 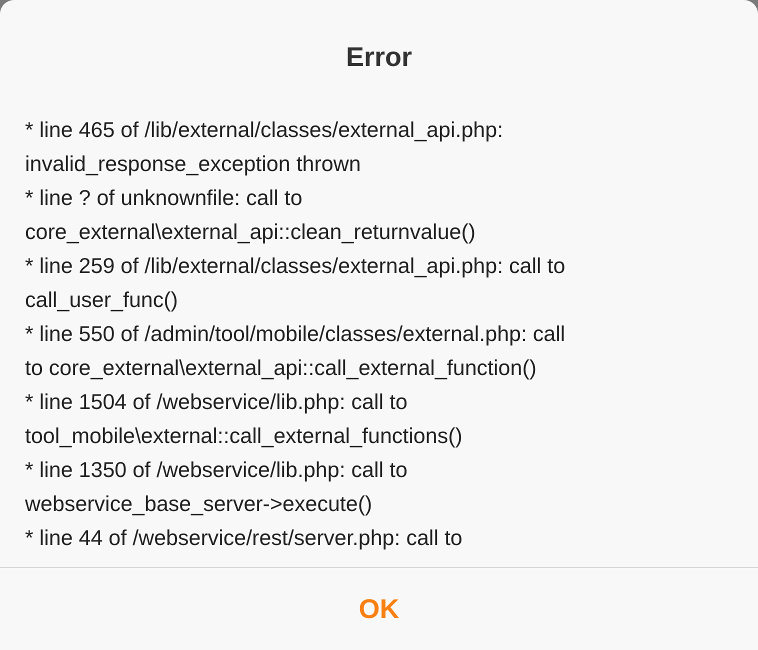 What do you see at coordinates (250, 232) in the screenshot?
I see `error-message-line: core_external\external_api::clean_returnvalue()` at bounding box center [250, 232].